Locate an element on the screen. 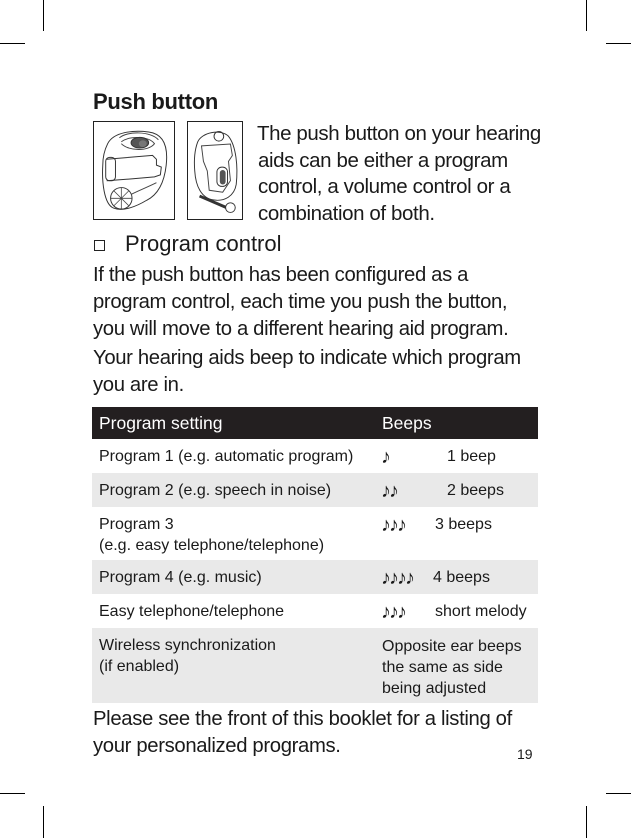 This screenshot has height=838, width=631. program-setting-line: Wireless synchronization is located at coordinates (187, 645).